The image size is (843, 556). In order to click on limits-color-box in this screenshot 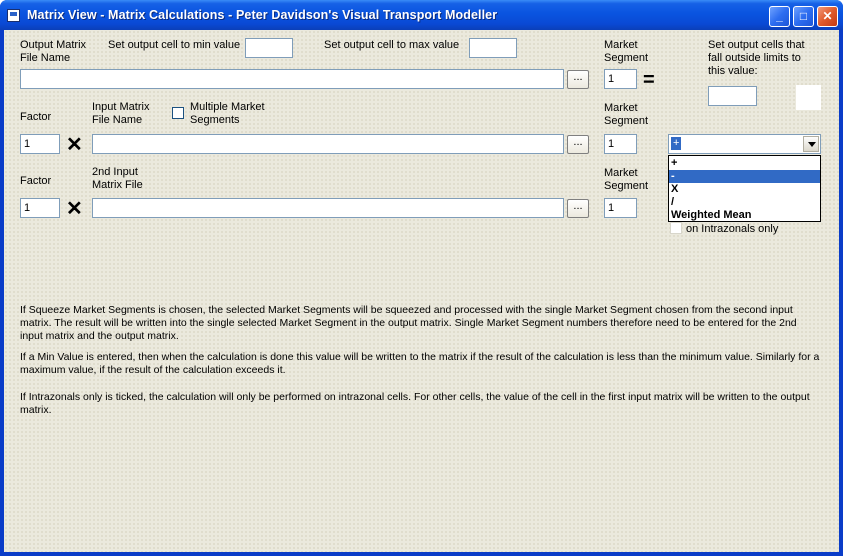, I will do `click(808, 97)`.